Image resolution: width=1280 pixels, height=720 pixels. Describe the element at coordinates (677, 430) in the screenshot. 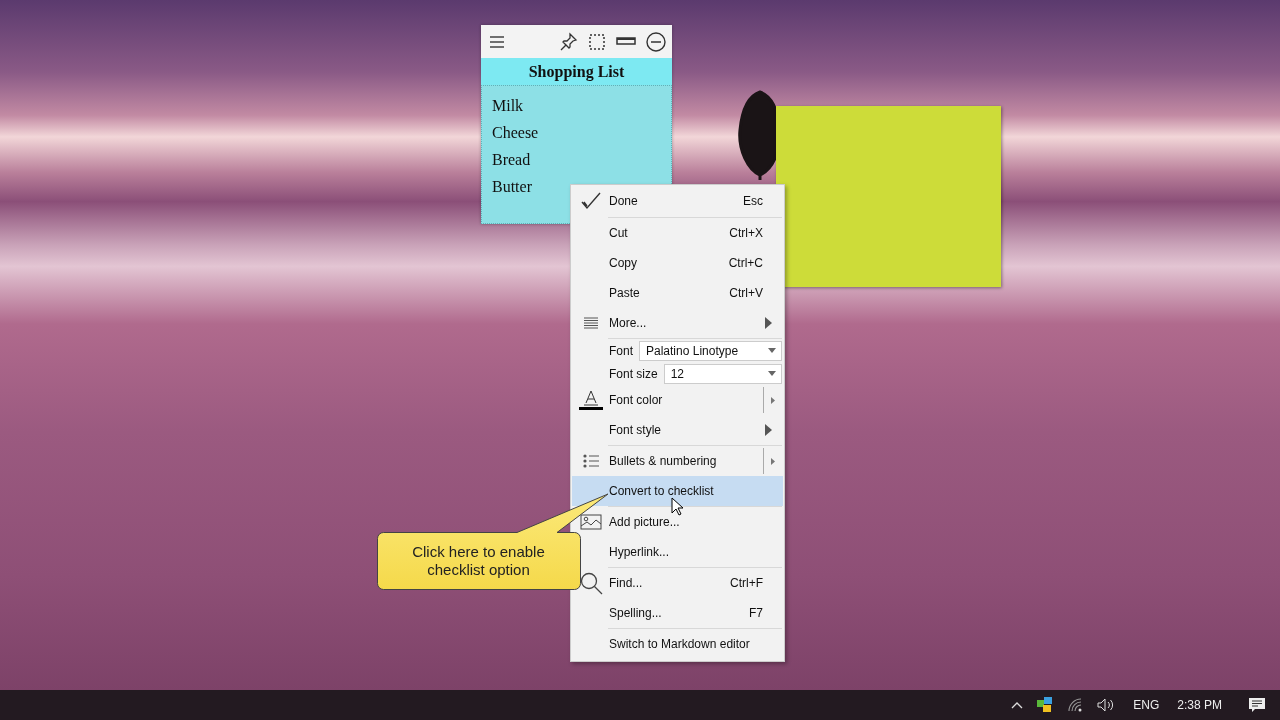

I see `menu-item: Font style` at that location.